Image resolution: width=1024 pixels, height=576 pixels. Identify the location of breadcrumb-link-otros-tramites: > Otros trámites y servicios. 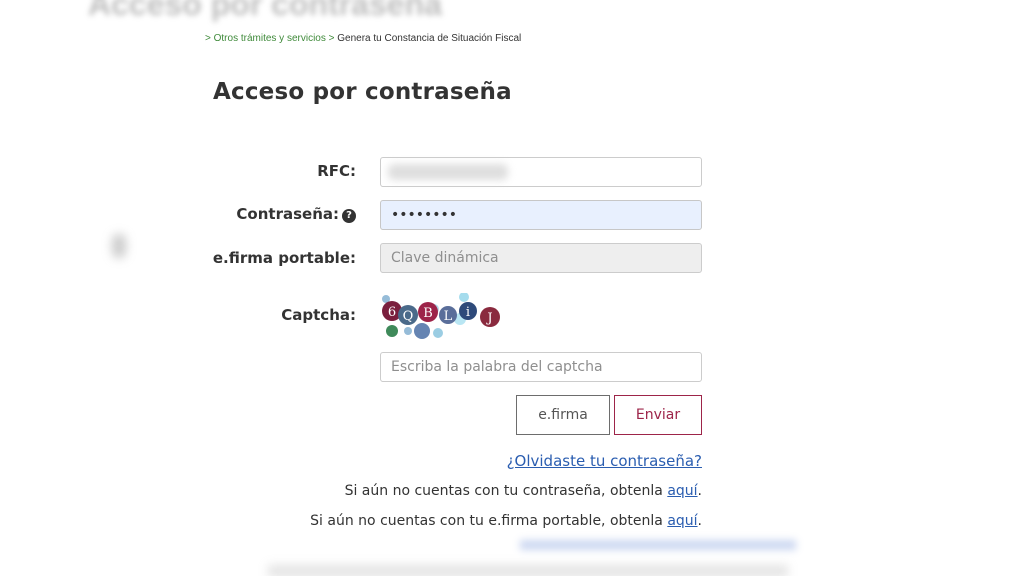
(265, 38).